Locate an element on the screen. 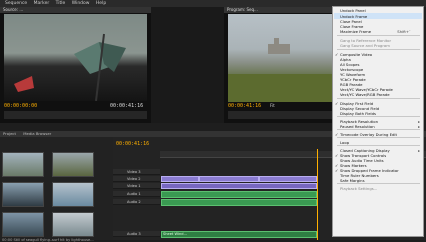 This screenshot has width=426, height=242. track-header-audio-2: Audio 2 is located at coordinates (136, 202).